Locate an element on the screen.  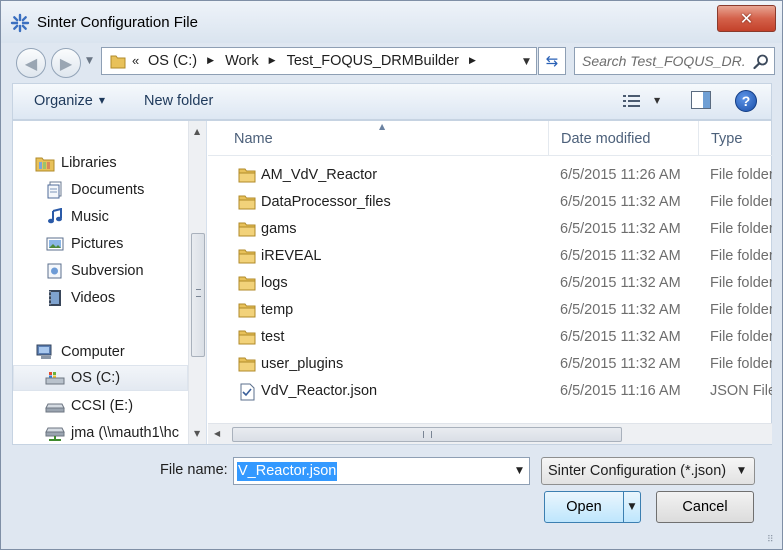
search-icon is located at coordinates (761, 62).